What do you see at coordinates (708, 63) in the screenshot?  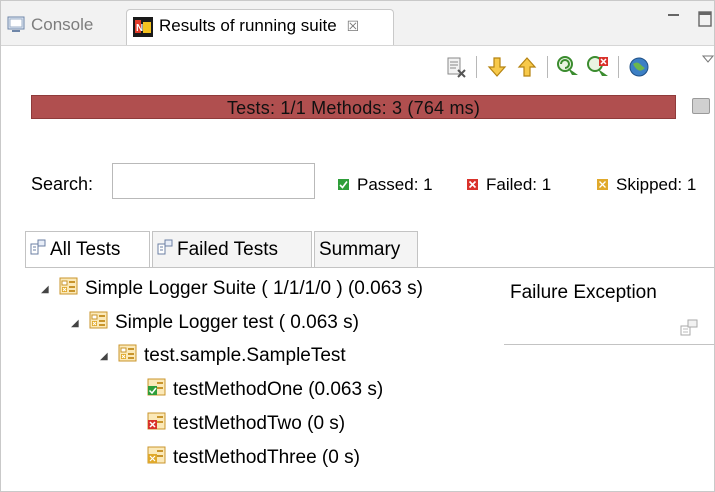 I see `view-menu-icon` at bounding box center [708, 63].